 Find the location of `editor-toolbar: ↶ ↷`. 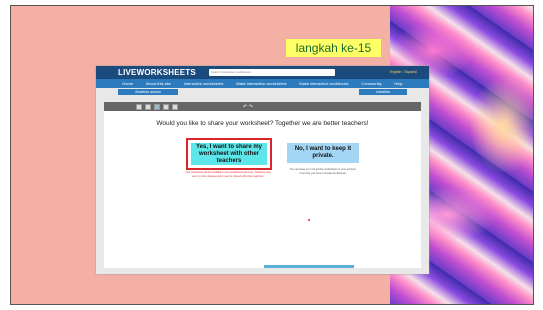

editor-toolbar: ↶ ↷ is located at coordinates (262, 106).